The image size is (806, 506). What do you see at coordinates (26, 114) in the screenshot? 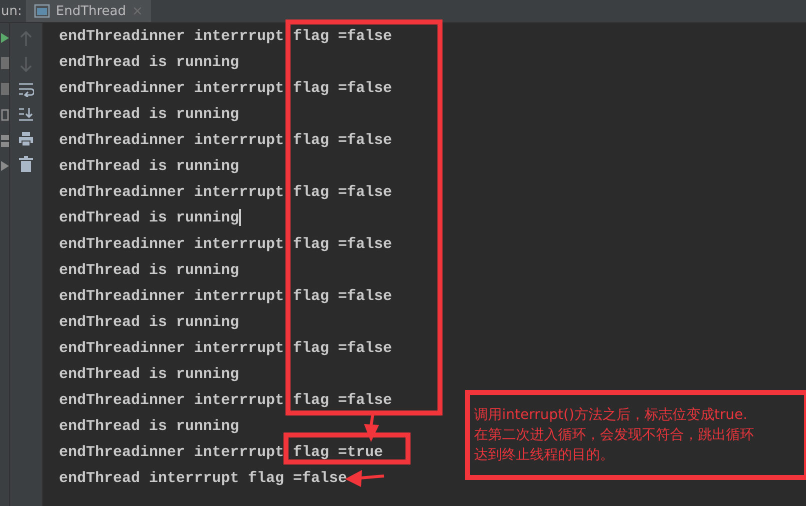
I see `scroll-to-end-icon` at bounding box center [26, 114].